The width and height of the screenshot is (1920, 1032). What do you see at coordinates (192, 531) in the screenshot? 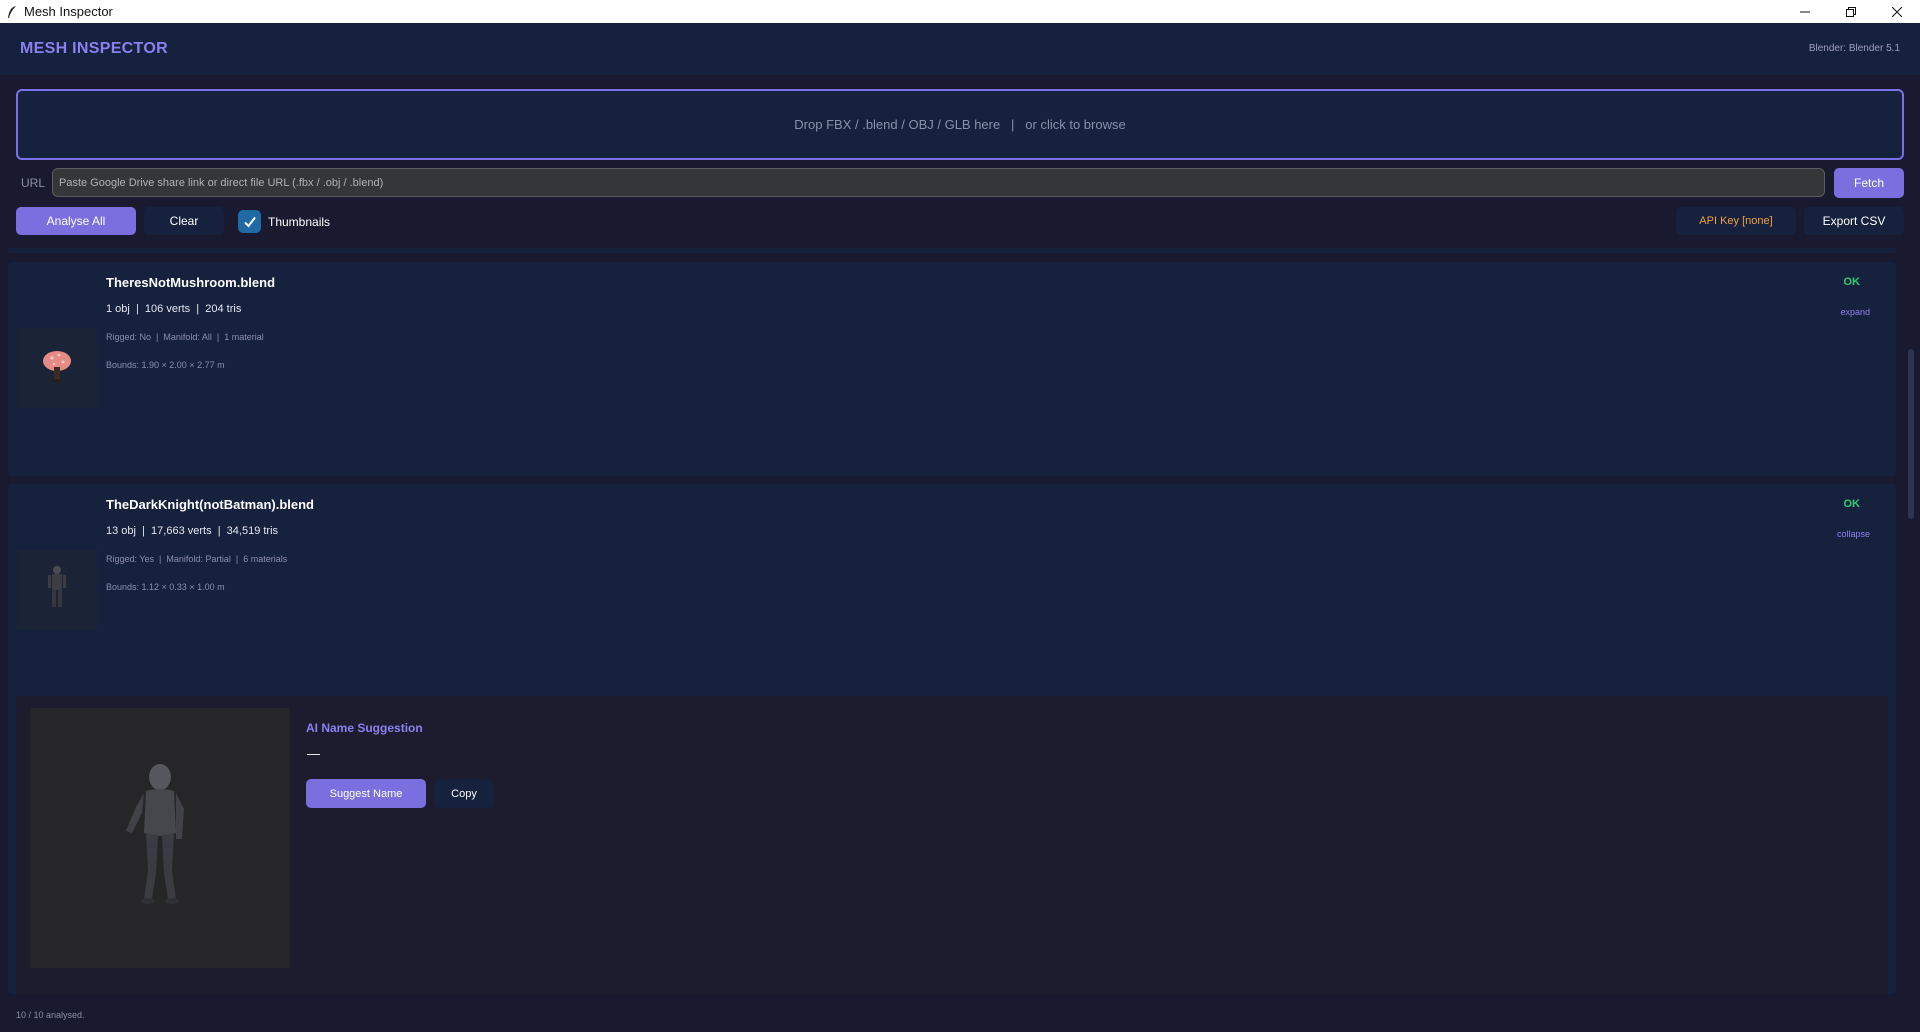
I see `file-stats: 13 obj | 17,663 verts | 34,519 tris` at bounding box center [192, 531].